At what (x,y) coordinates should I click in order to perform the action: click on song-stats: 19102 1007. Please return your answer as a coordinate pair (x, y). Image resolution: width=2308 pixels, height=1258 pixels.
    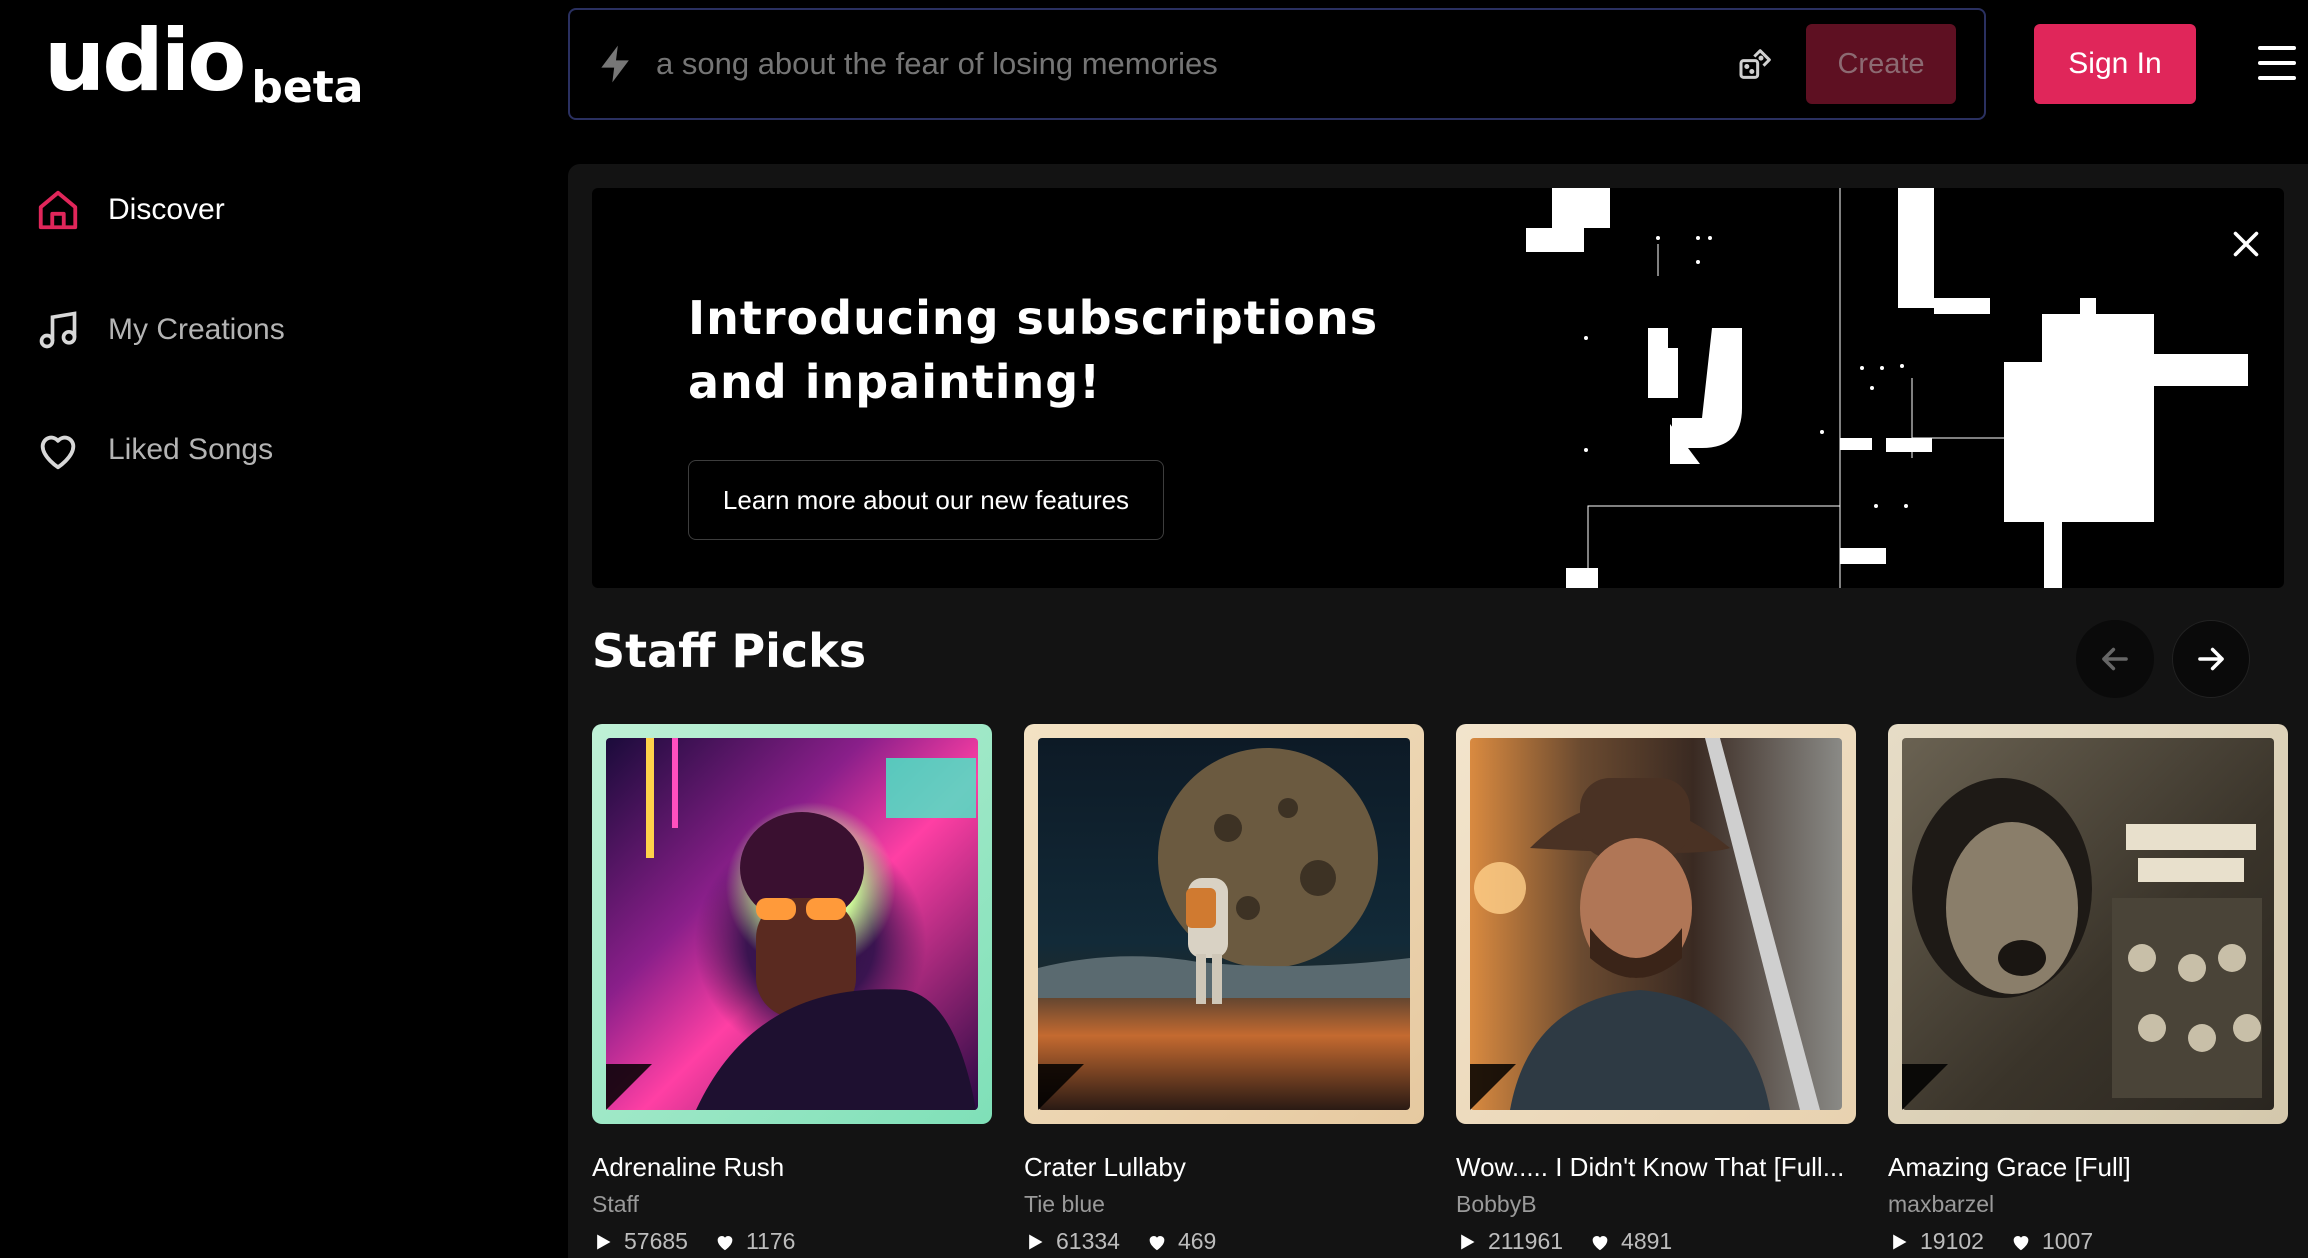
    Looking at the image, I should click on (2088, 1241).